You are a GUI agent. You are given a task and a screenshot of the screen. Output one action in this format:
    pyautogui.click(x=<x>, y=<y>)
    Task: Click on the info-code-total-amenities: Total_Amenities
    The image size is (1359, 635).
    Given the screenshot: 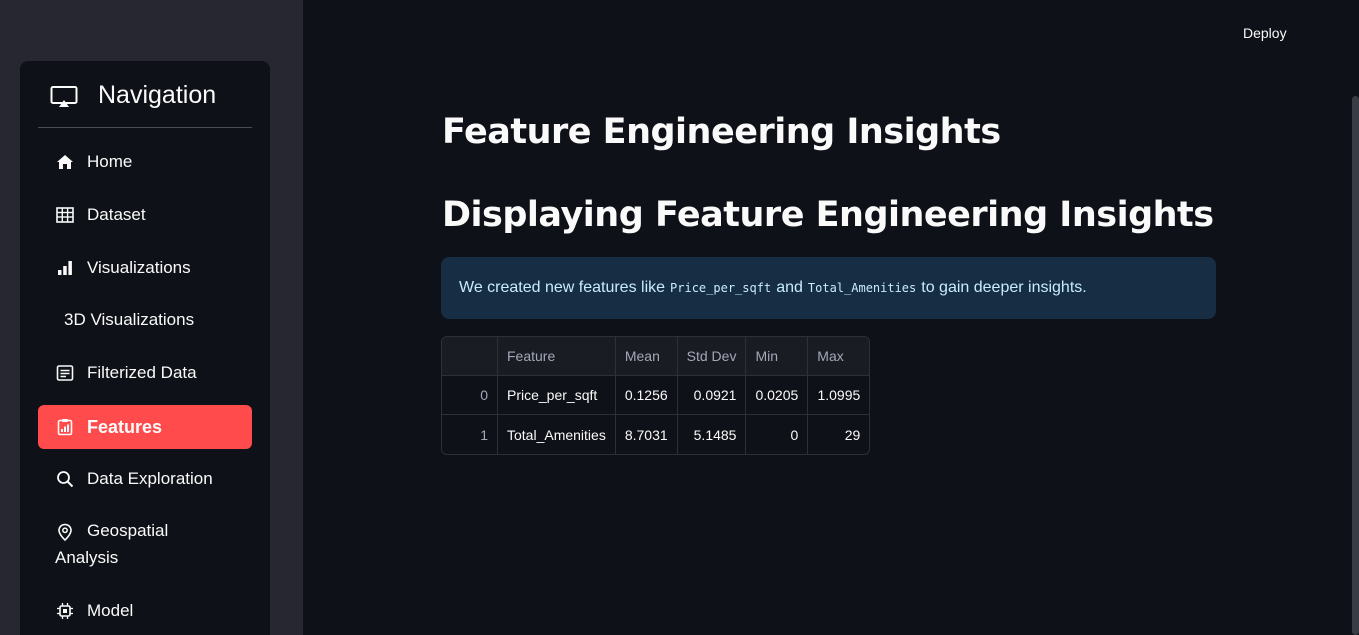 What is the action you would take?
    pyautogui.click(x=862, y=288)
    